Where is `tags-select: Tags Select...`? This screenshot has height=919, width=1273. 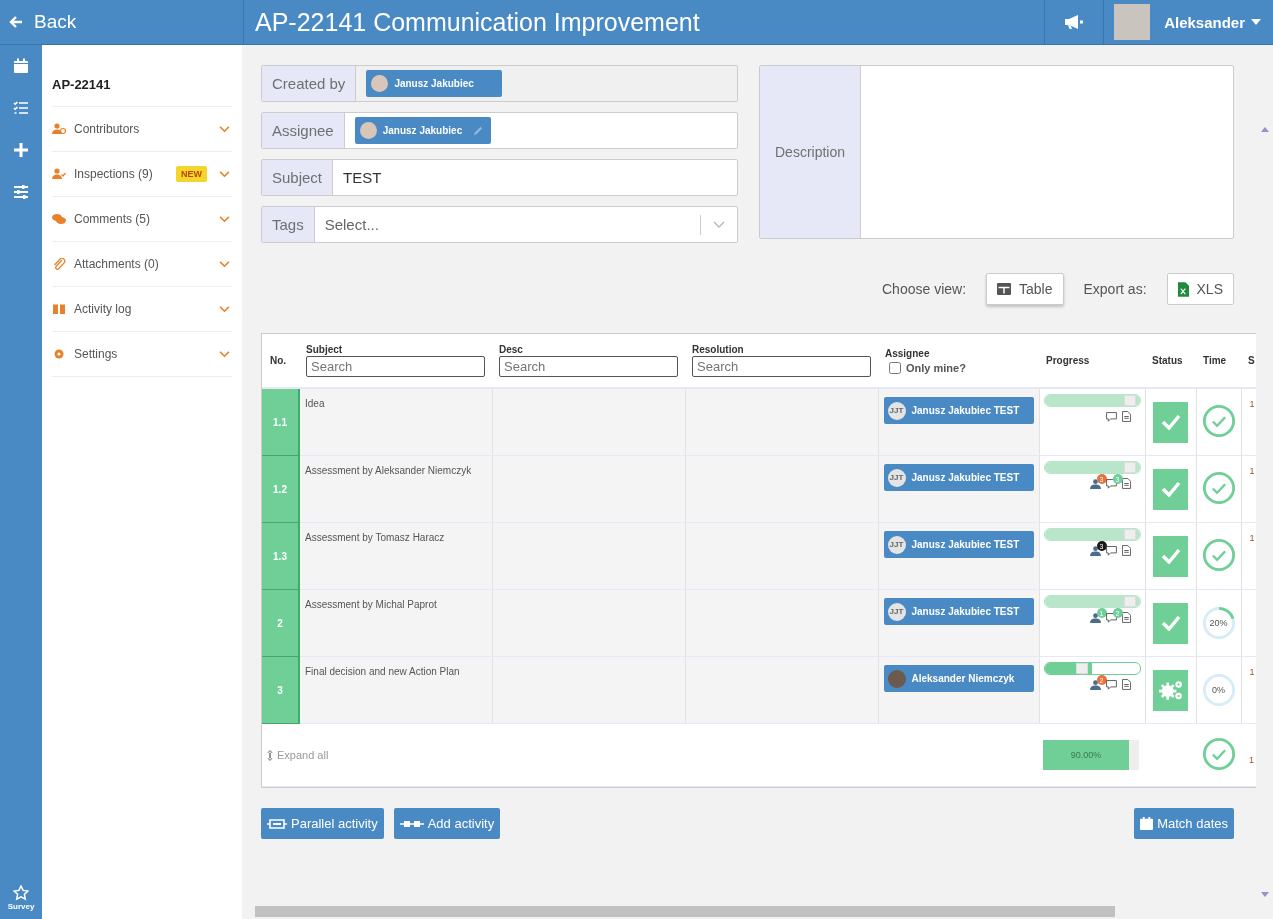
tags-select: Tags Select... is located at coordinates (499, 224).